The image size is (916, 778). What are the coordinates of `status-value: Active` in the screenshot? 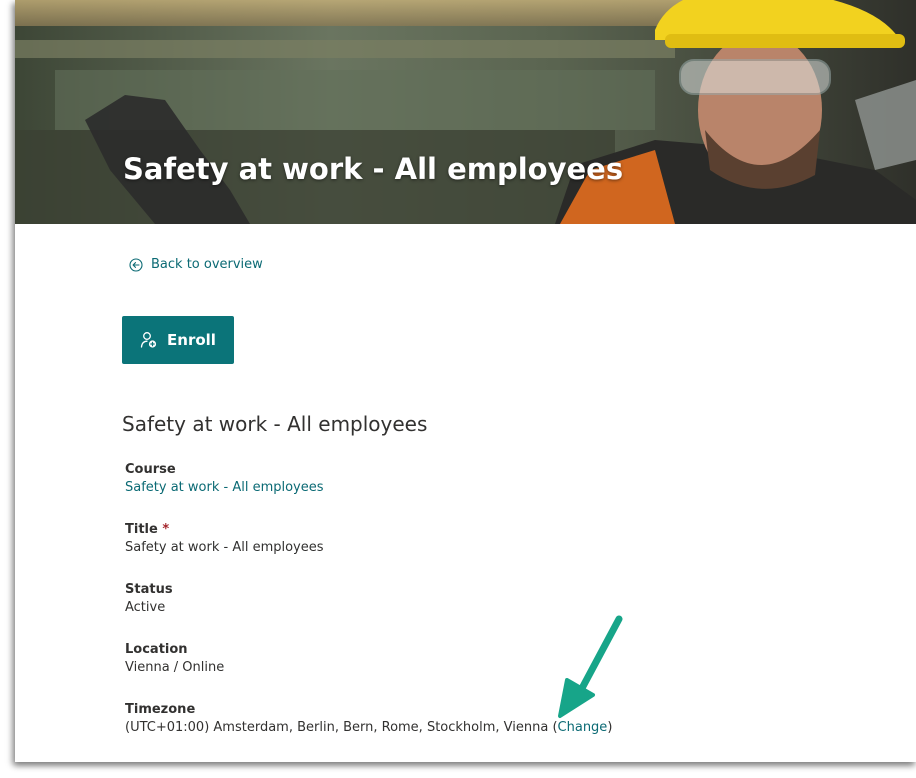 It's located at (145, 607).